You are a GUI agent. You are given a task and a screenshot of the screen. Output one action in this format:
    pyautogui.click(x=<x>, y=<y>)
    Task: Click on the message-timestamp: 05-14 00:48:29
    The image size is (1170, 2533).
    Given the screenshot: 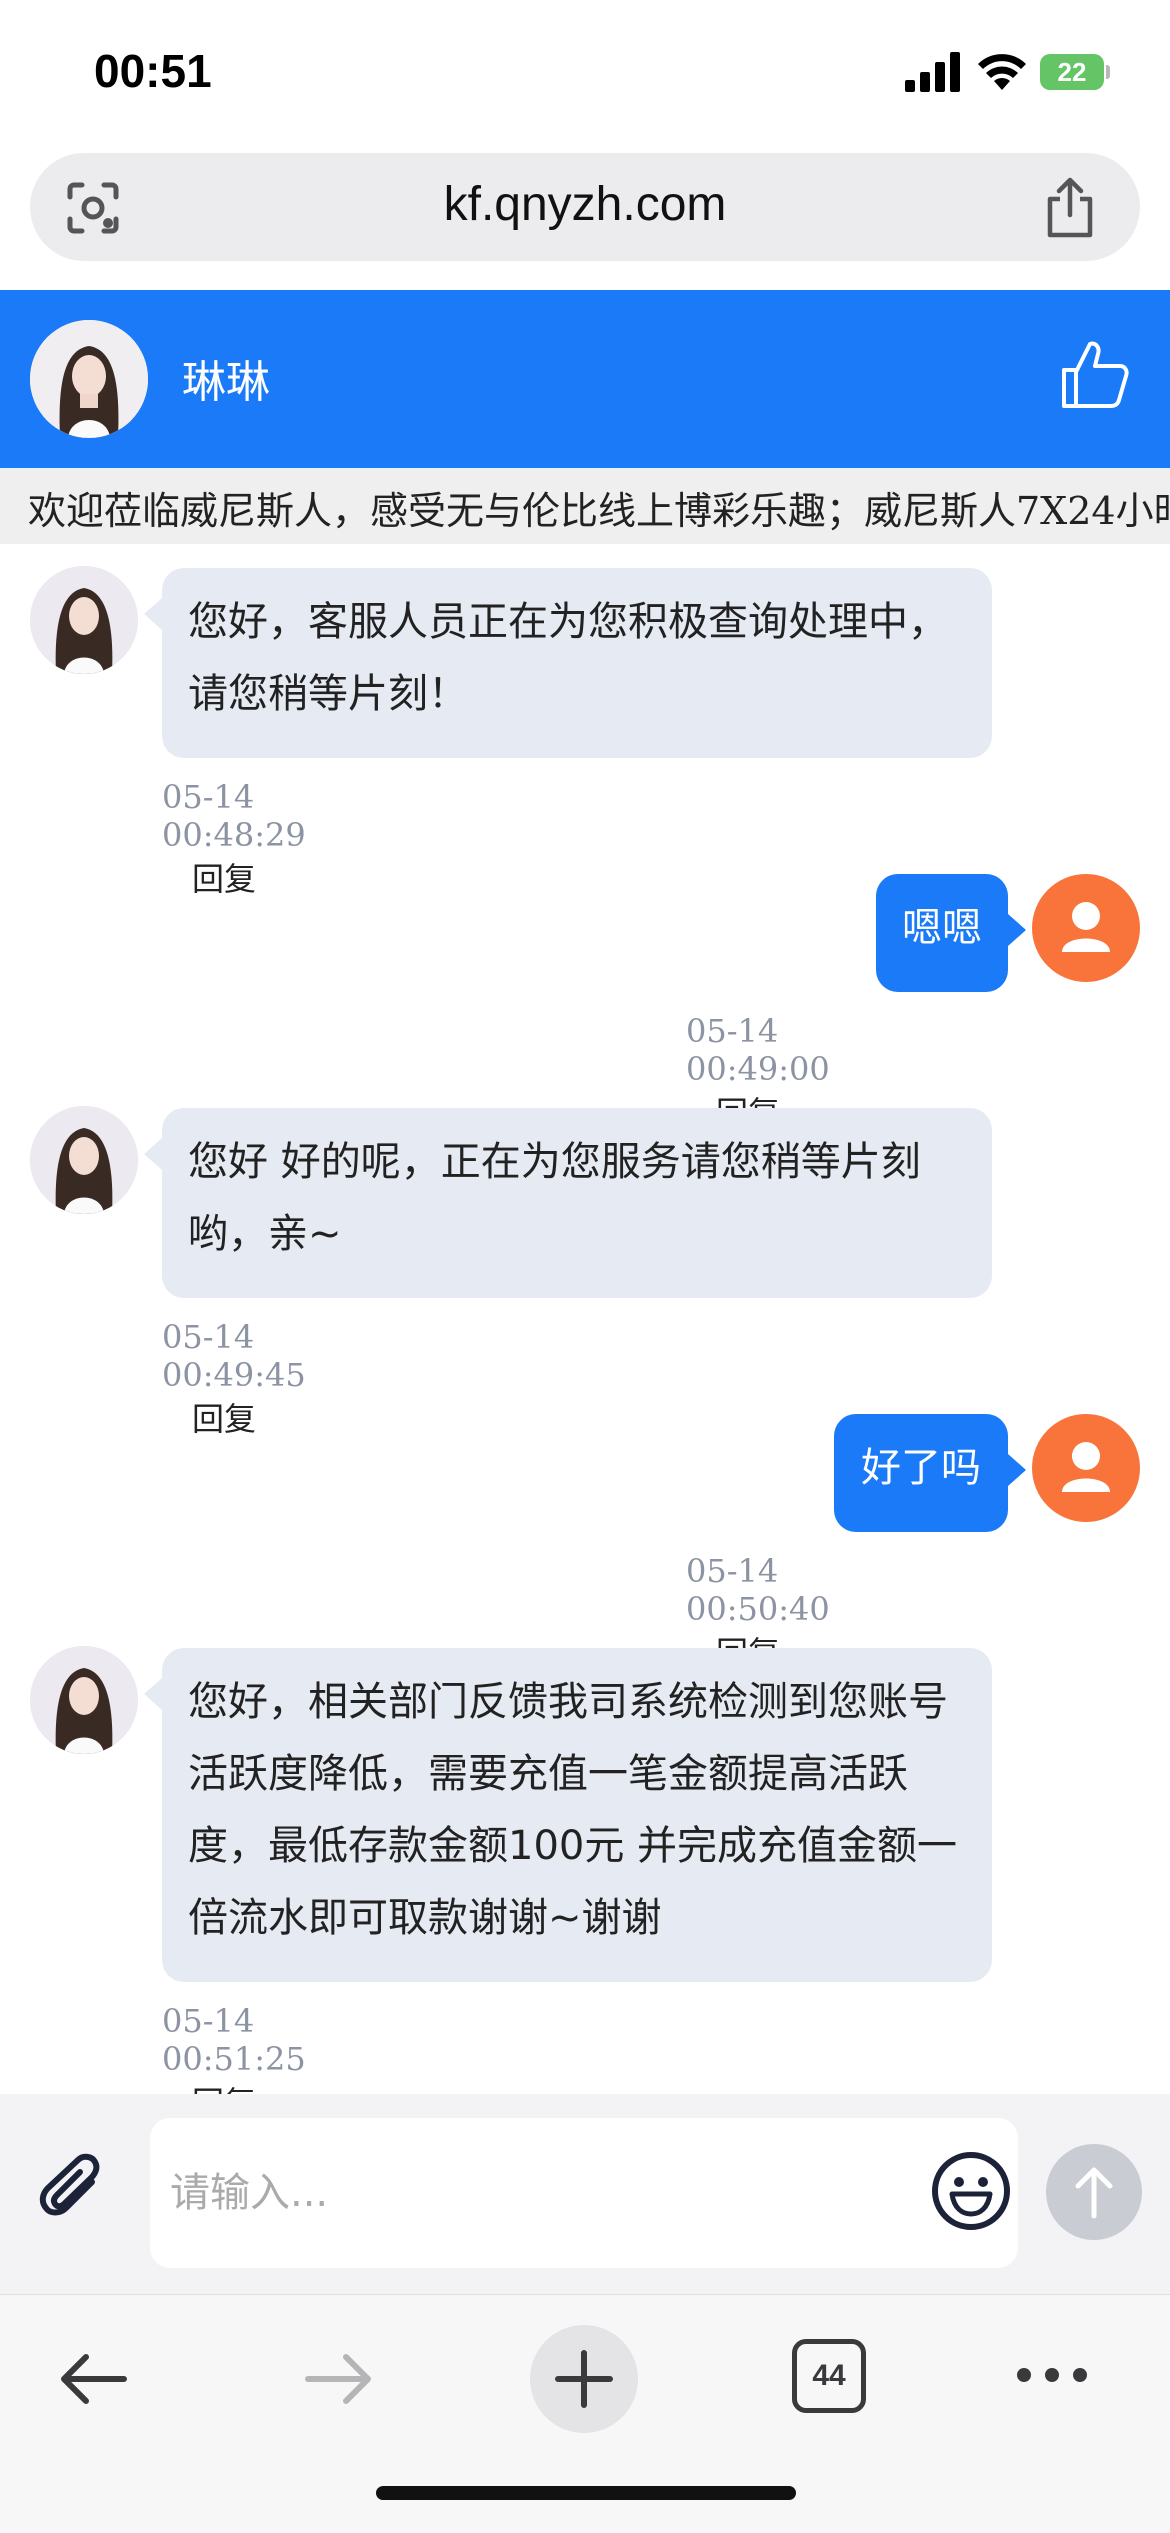 What is the action you would take?
    pyautogui.click(x=234, y=816)
    